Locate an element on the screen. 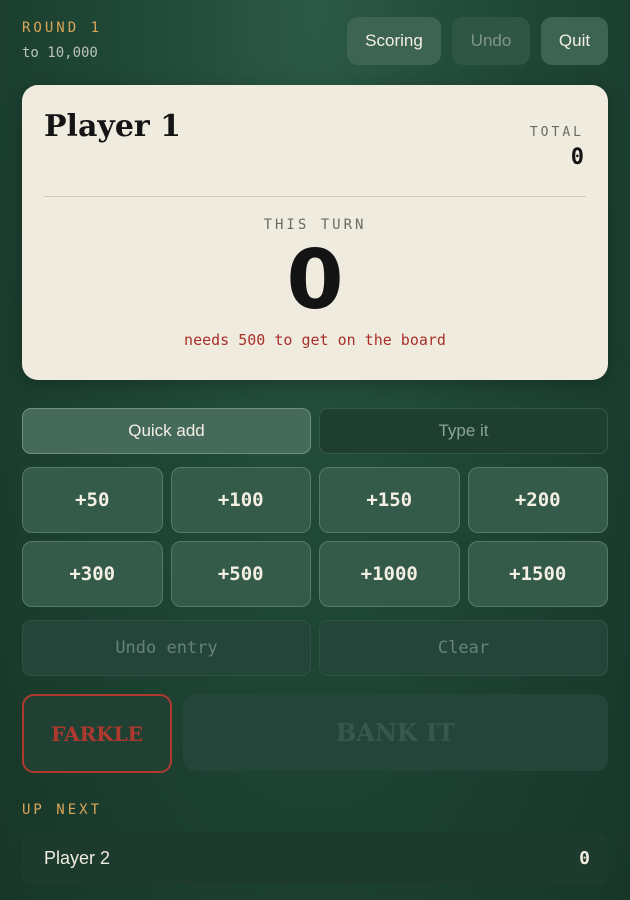 This screenshot has height=900, width=630. header: ROUND 1 to 10,000 Scoring Undo Quit is located at coordinates (315, 41).